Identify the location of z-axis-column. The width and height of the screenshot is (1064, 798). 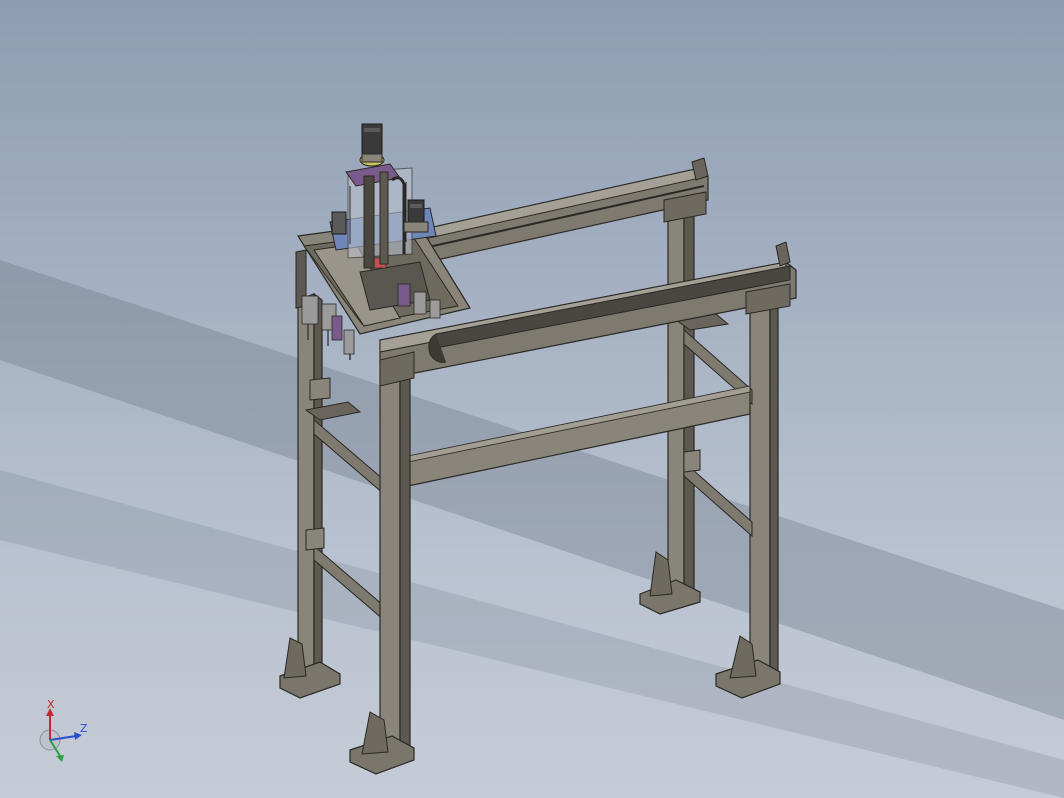
(379, 216).